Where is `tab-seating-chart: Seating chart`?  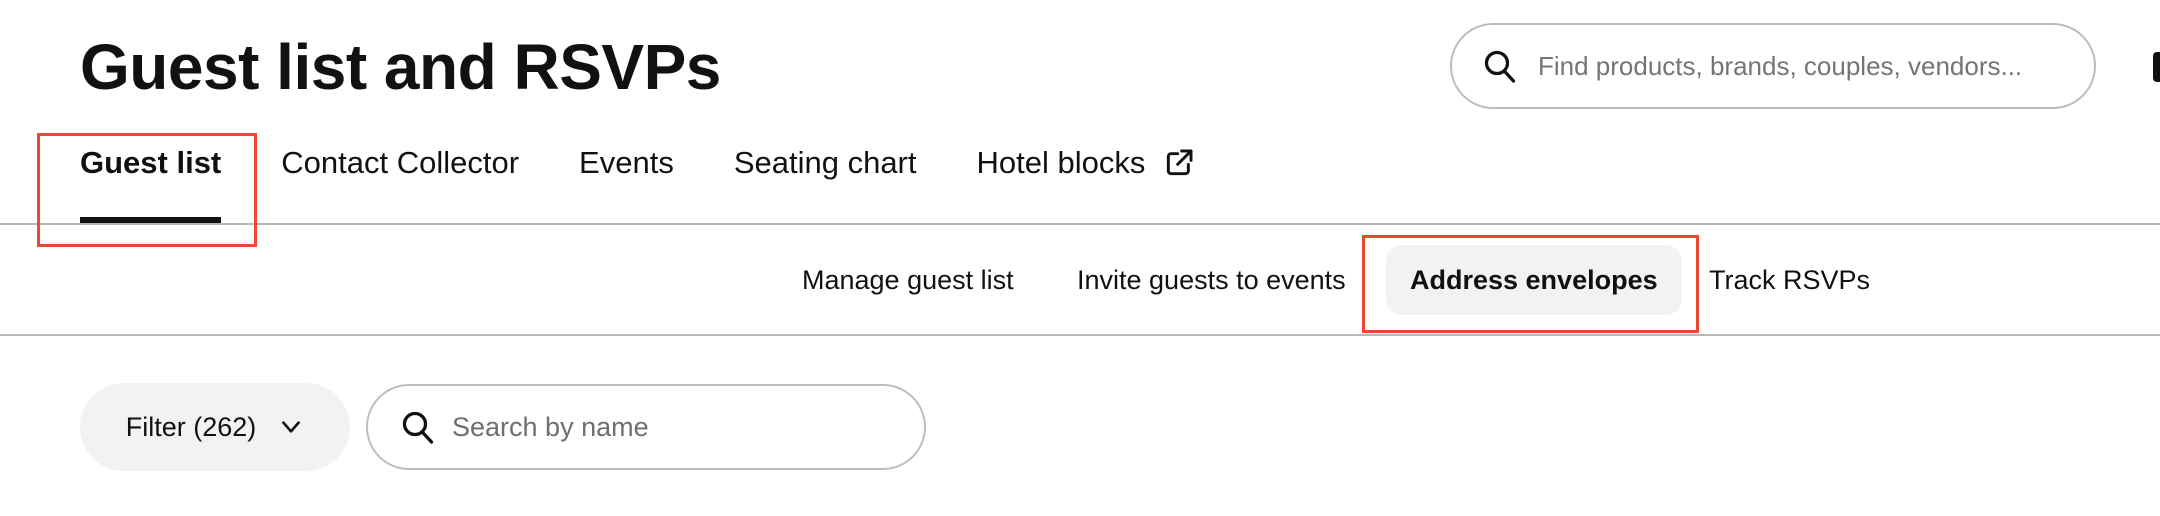 tab-seating-chart: Seating chart is located at coordinates (825, 163).